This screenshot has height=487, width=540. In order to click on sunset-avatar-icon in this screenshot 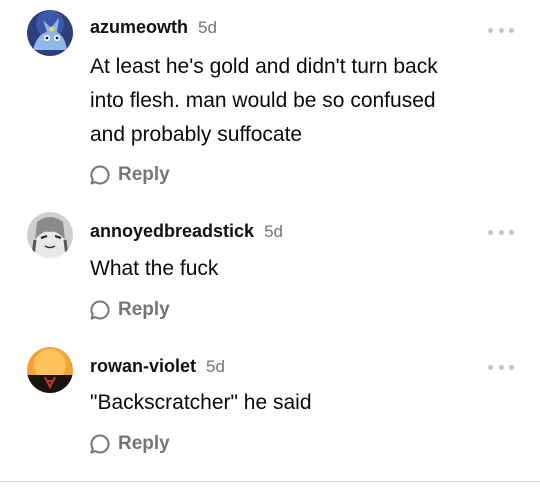, I will do `click(50, 370)`.